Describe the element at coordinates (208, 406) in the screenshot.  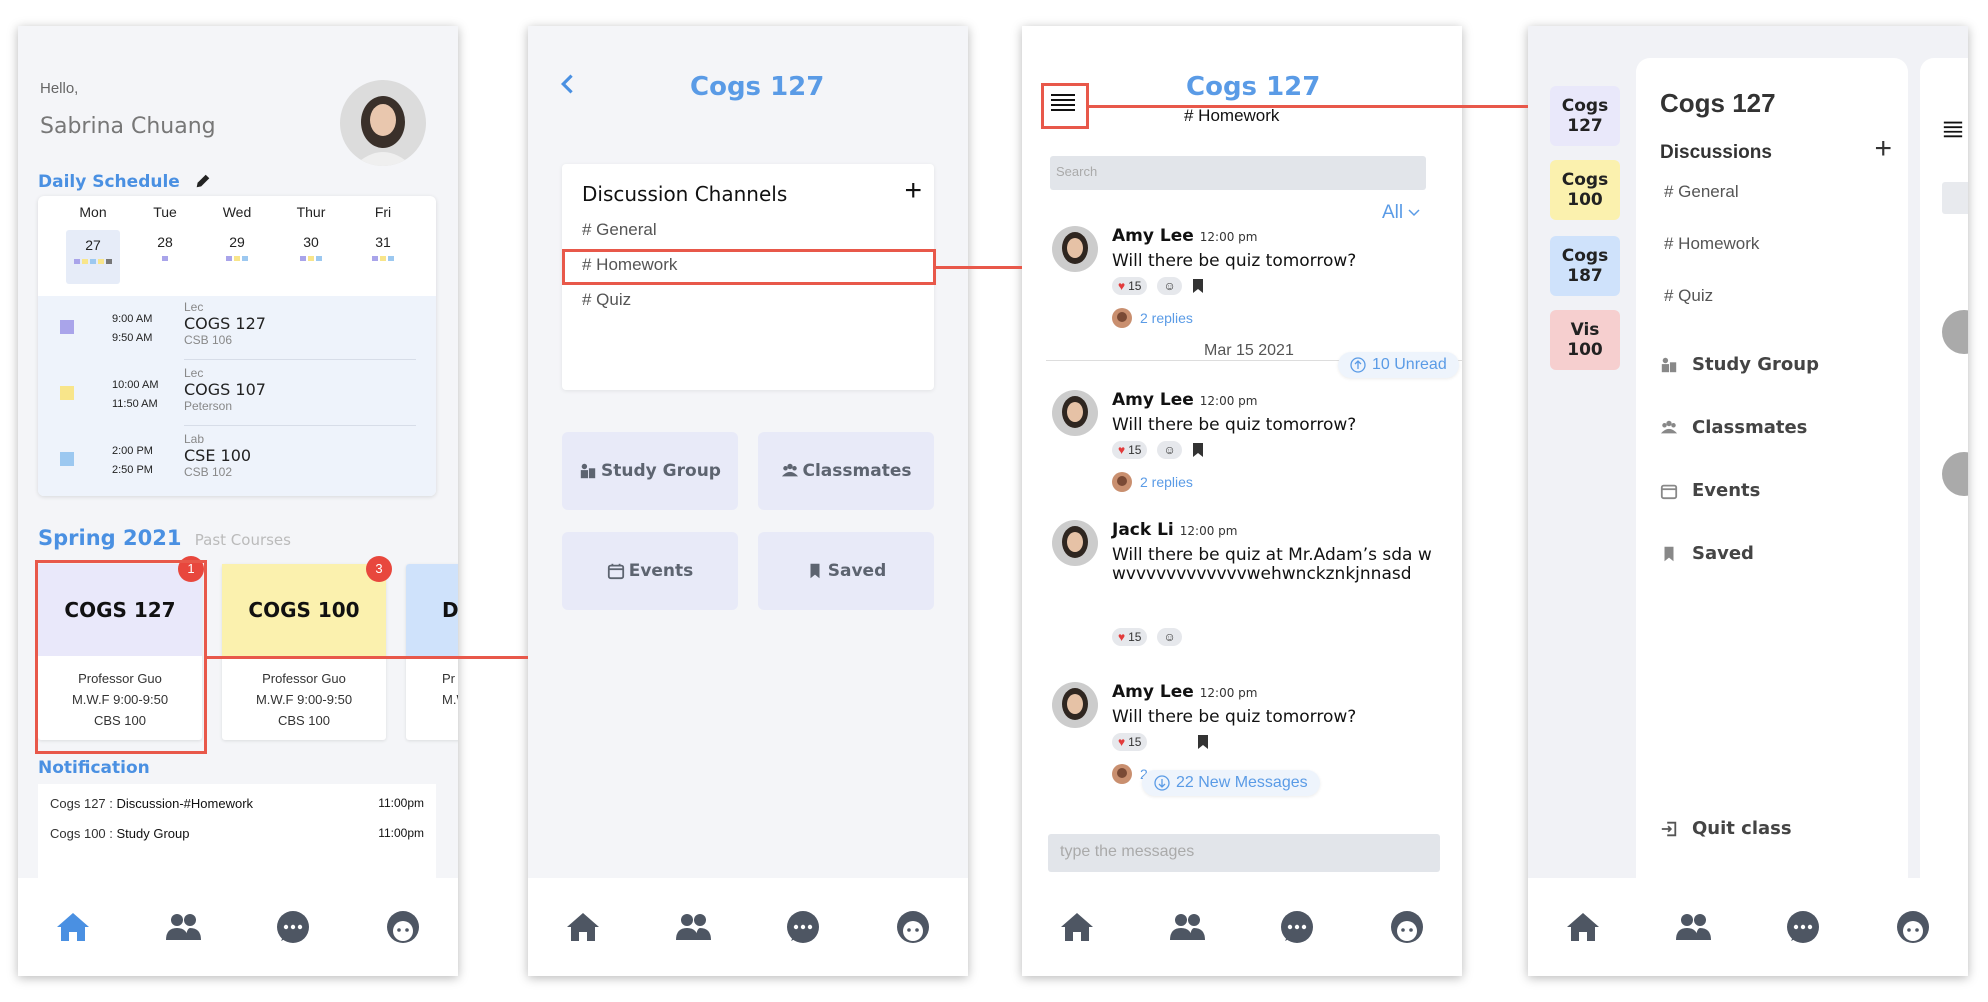
I see `class-room: Peterson` at that location.